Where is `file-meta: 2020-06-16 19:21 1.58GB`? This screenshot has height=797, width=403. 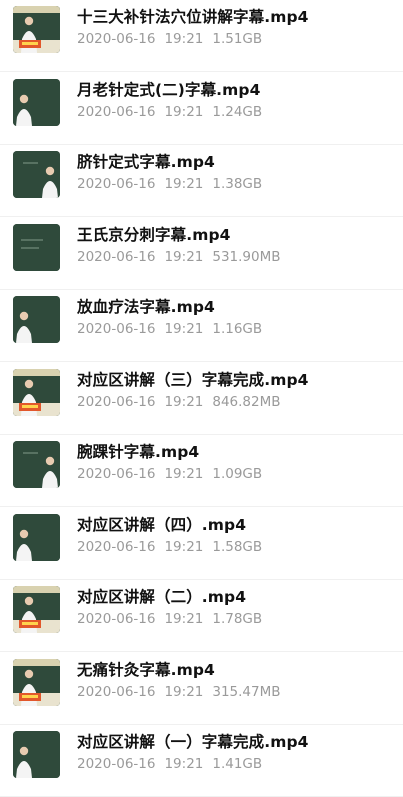
file-meta: 2020-06-16 19:21 1.58GB is located at coordinates (174, 547).